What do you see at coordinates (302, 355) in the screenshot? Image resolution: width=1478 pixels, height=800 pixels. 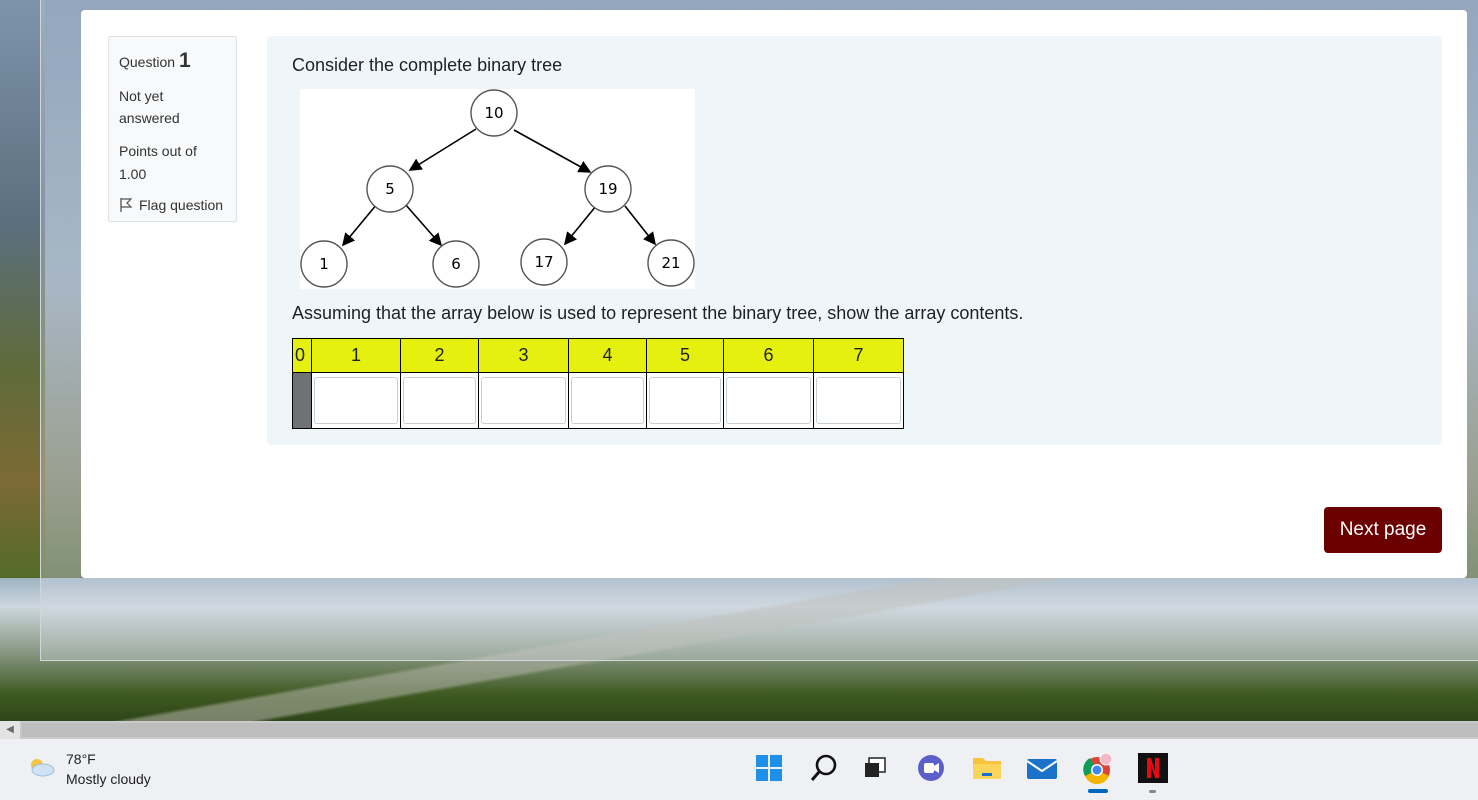 I see `array-index-header: 0` at bounding box center [302, 355].